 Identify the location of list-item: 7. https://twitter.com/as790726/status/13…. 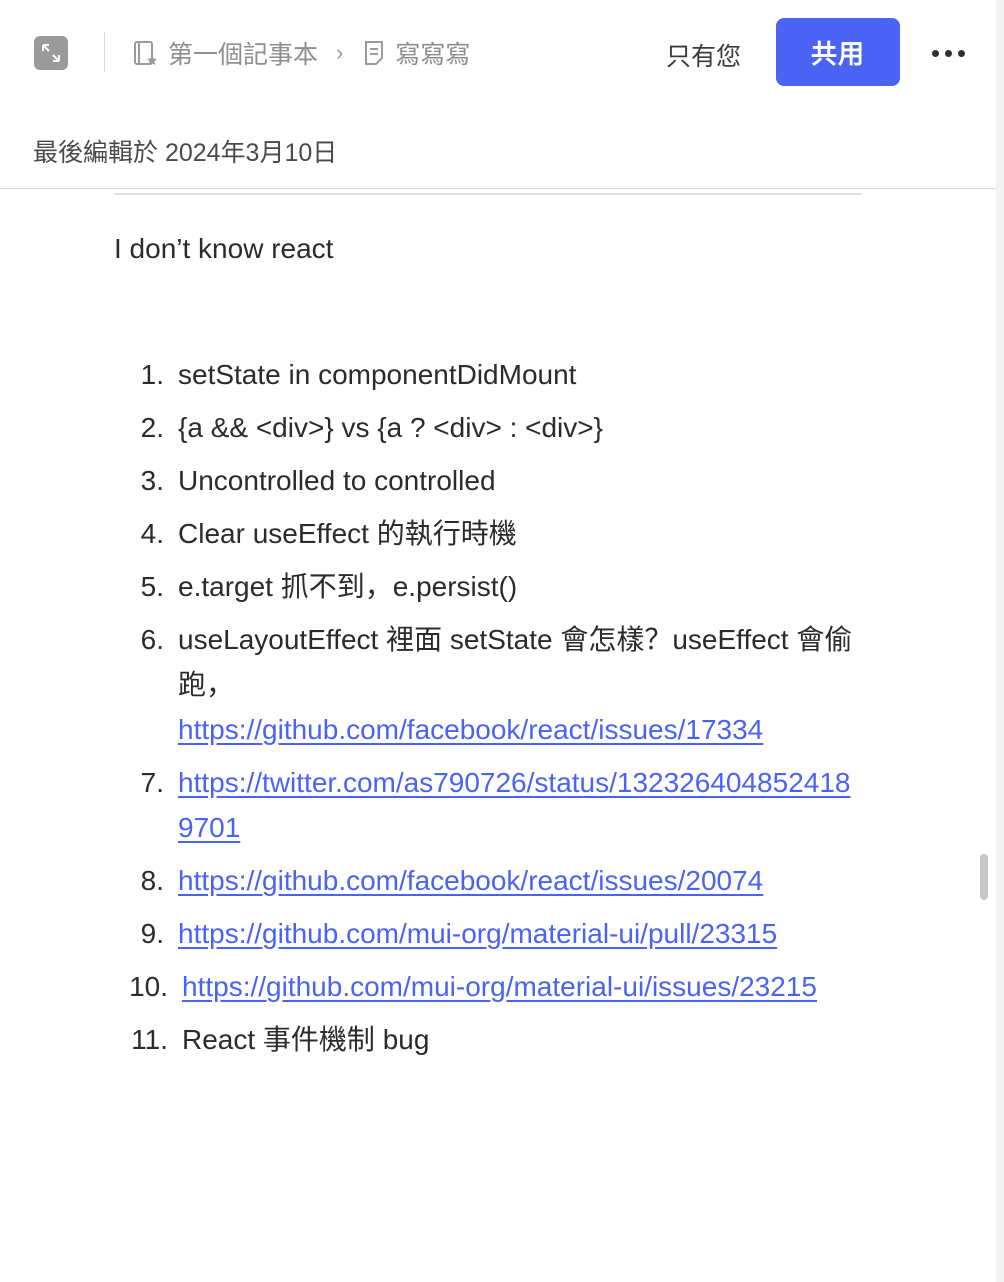
(484, 805).